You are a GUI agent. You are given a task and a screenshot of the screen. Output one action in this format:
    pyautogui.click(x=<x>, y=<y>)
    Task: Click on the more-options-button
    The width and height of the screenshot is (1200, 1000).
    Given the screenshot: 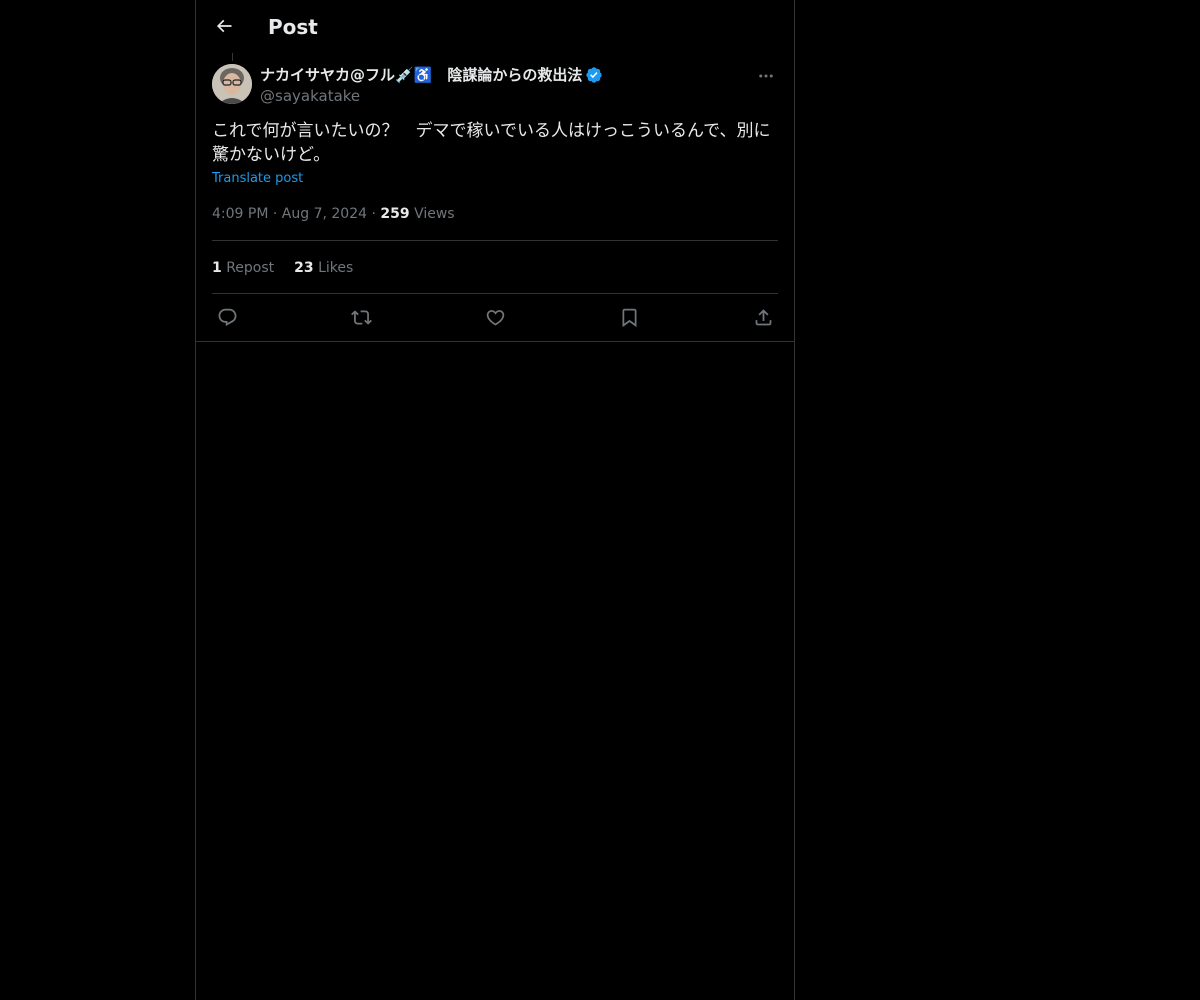 What is the action you would take?
    pyautogui.click(x=766, y=76)
    